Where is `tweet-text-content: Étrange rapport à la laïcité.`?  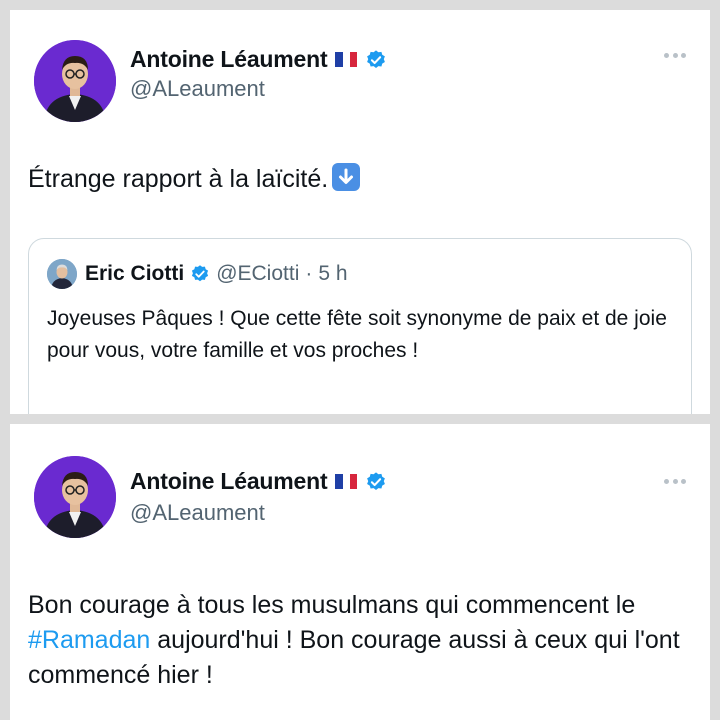
tweet-text-content: Étrange rapport à la laïcité. is located at coordinates (178, 179).